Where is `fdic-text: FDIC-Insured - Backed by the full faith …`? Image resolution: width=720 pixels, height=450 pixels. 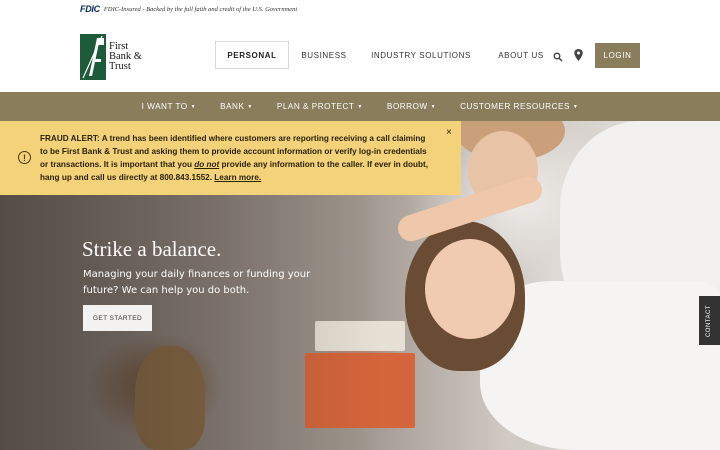 fdic-text: FDIC-Insured - Backed by the full faith … is located at coordinates (200, 9).